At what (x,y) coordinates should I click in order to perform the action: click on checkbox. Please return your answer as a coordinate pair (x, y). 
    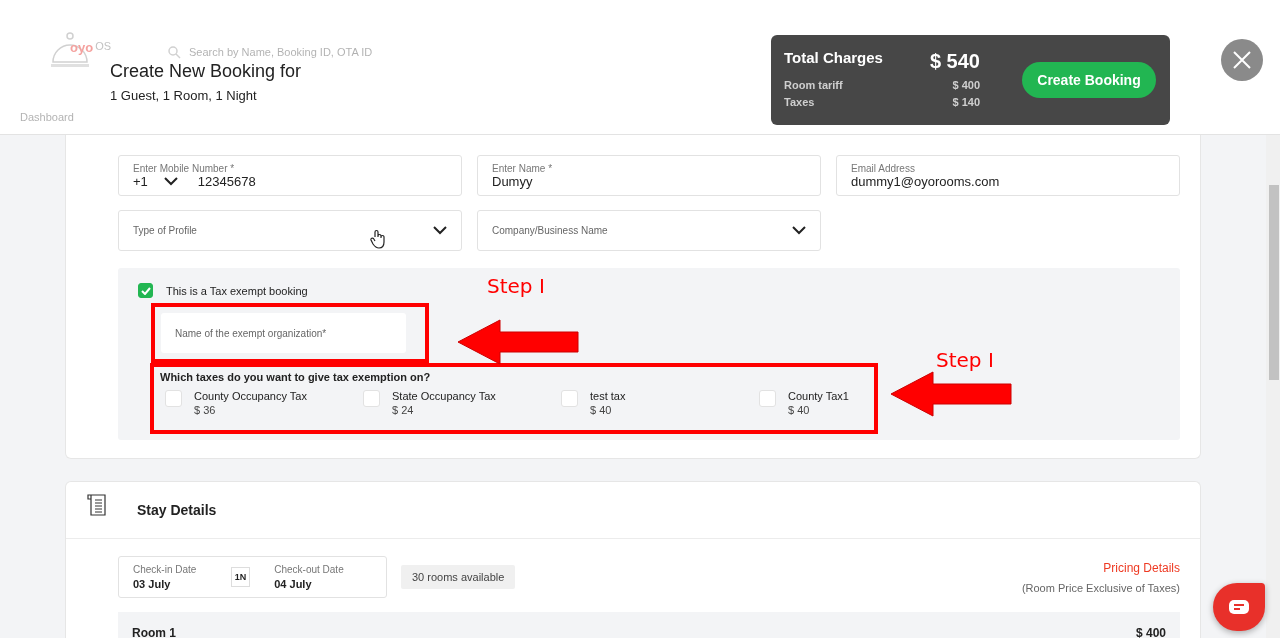
    Looking at the image, I should click on (145, 290).